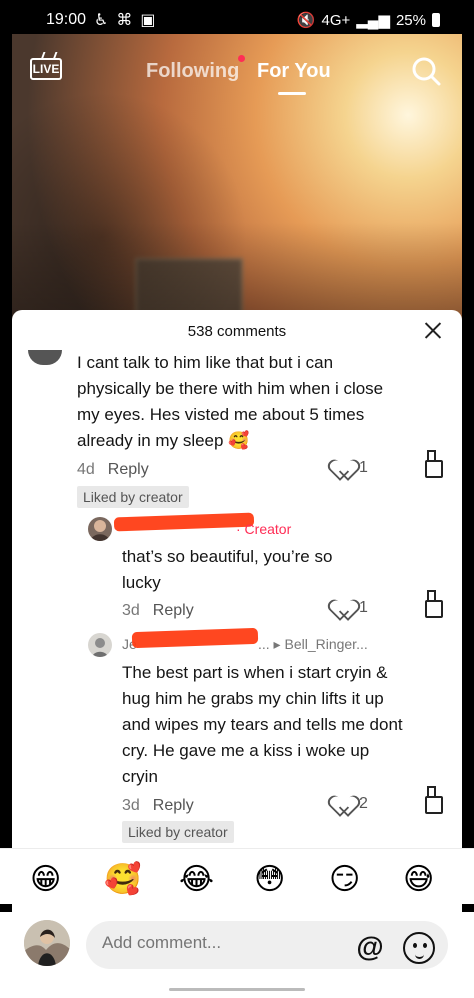 This screenshot has width=474, height=998. Describe the element at coordinates (66, 19) in the screenshot. I see `status-time: 19:00` at that location.